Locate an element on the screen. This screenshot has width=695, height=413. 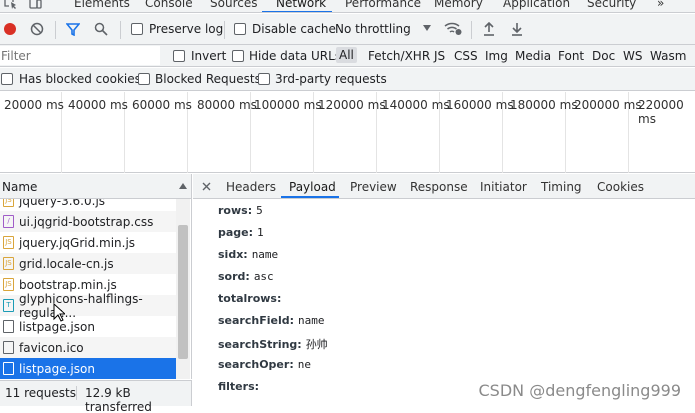
tab-timing: Timing is located at coordinates (561, 187).